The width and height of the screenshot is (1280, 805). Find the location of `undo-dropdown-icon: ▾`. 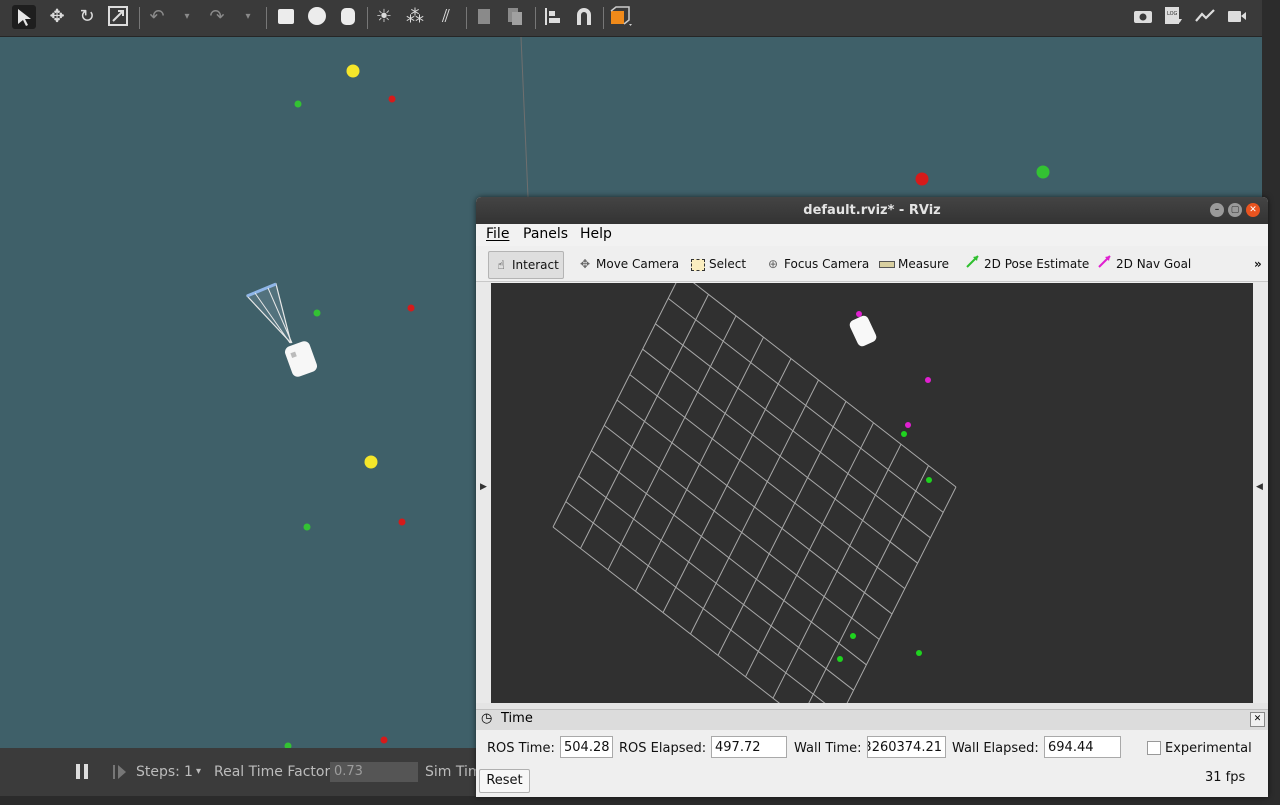

undo-dropdown-icon: ▾ is located at coordinates (187, 17).